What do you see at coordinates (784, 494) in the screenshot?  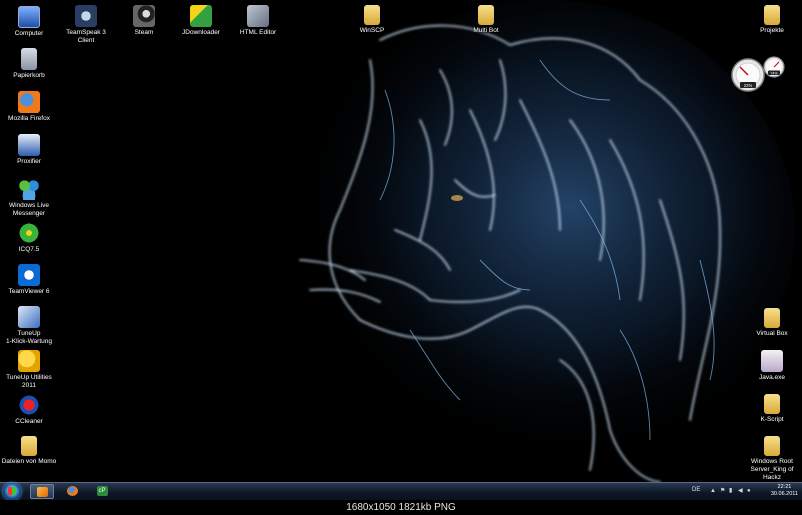 I see `clock-date: 30.06.2011` at bounding box center [784, 494].